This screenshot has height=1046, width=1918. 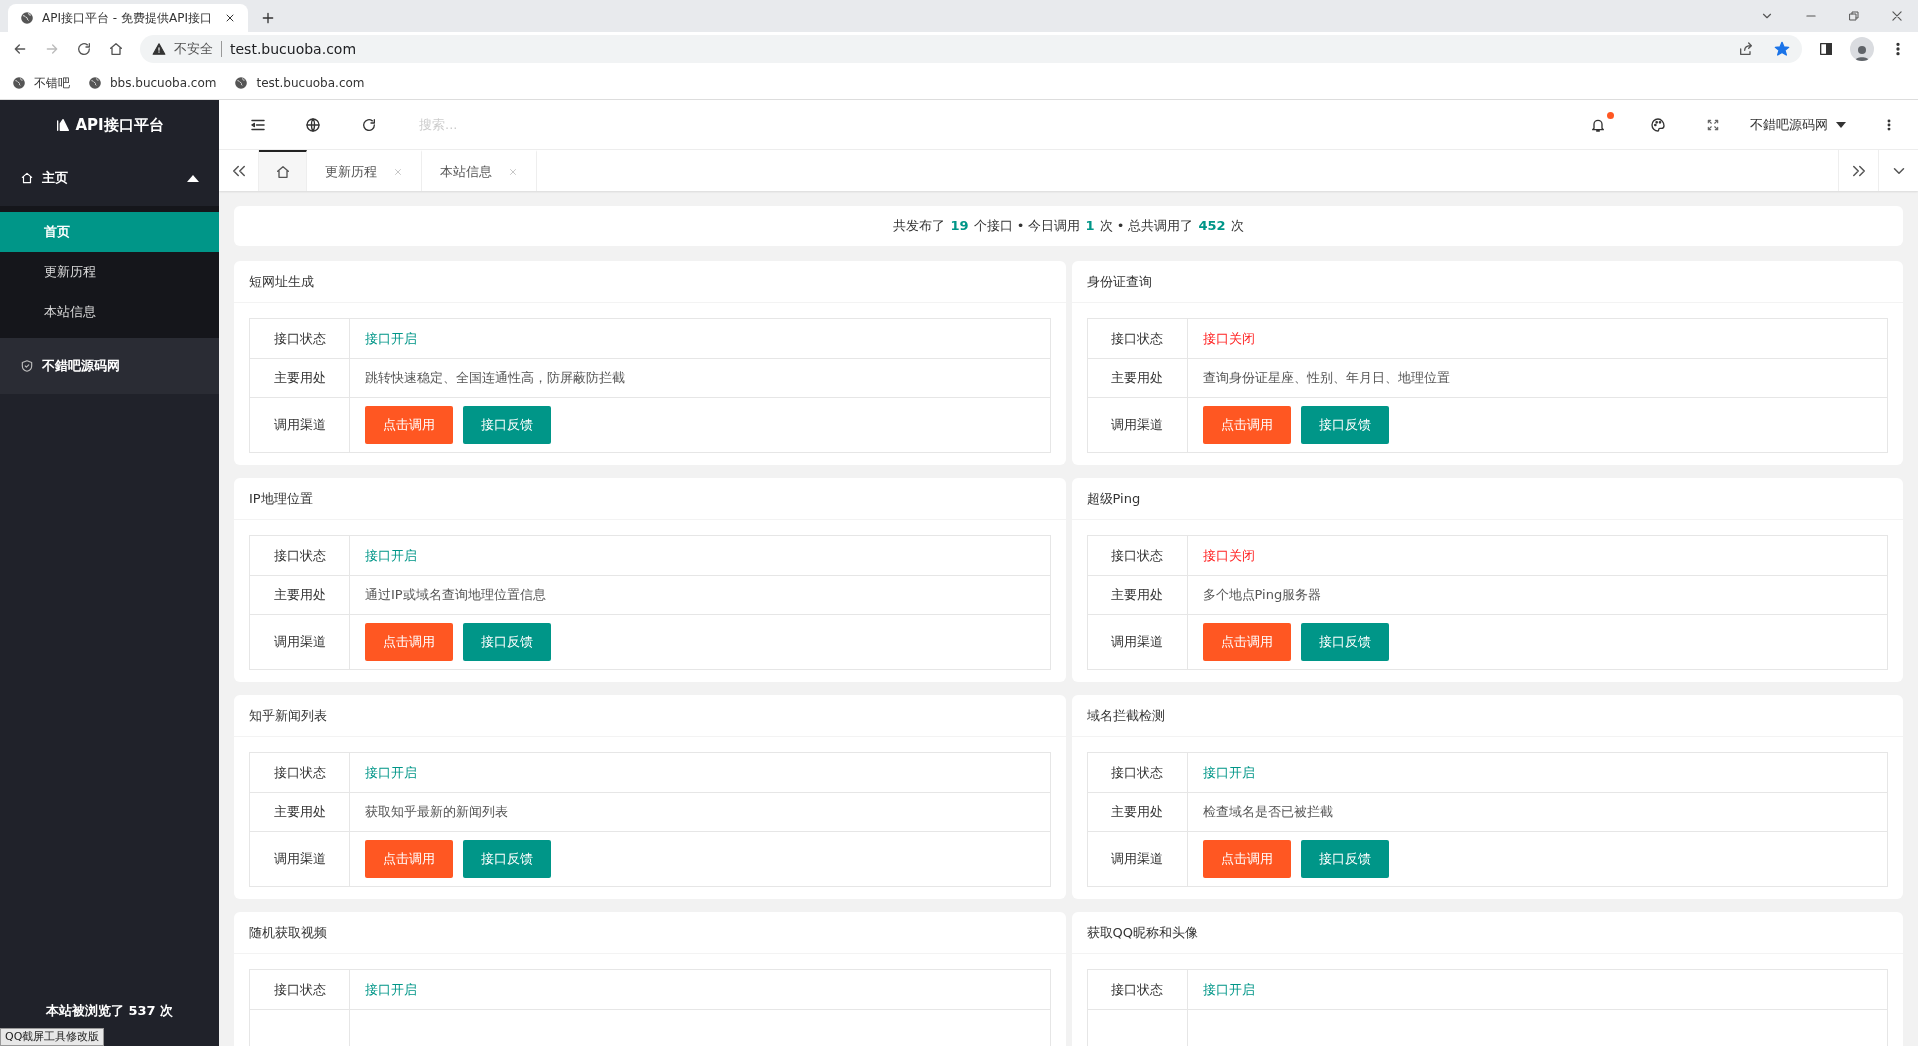 I want to click on card-title: 身份证查询, so click(x=1487, y=282).